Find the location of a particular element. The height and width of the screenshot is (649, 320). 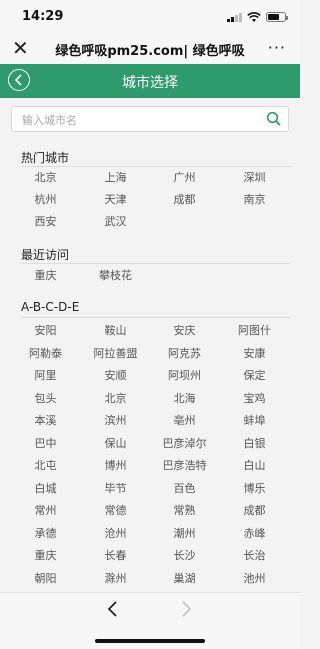

city-item: 巴彦淖尔 is located at coordinates (184, 444).